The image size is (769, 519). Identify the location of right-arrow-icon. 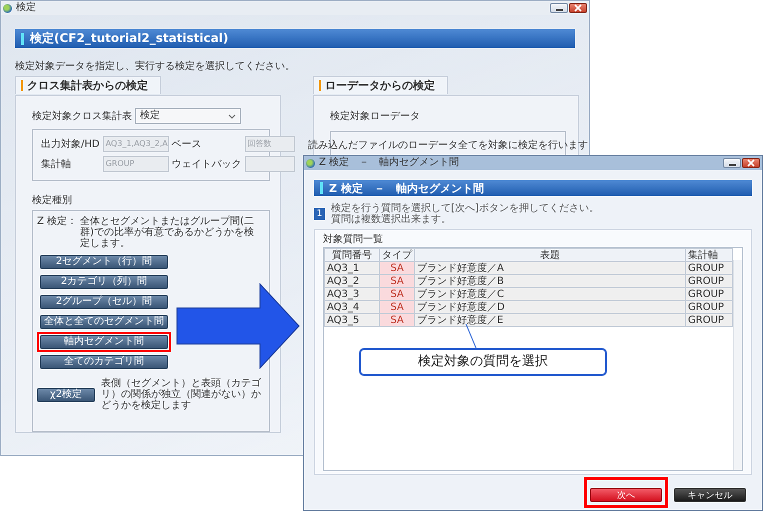
(238, 326).